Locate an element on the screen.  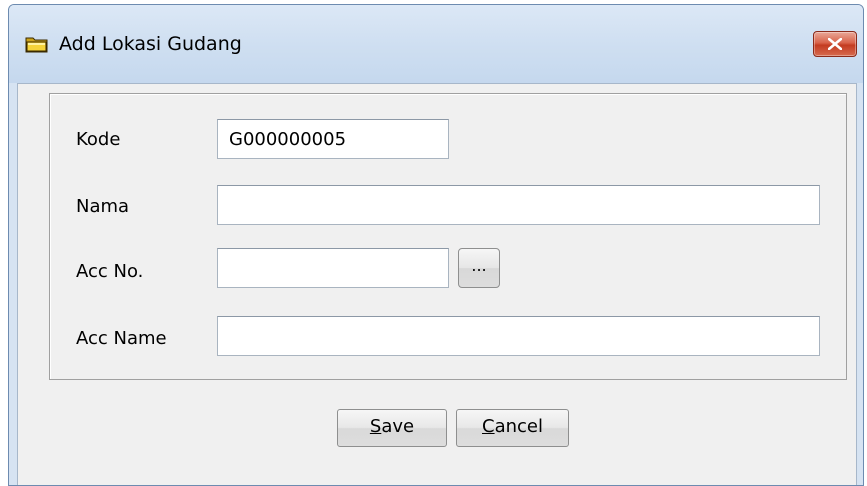
save-button: Save is located at coordinates (392, 428).